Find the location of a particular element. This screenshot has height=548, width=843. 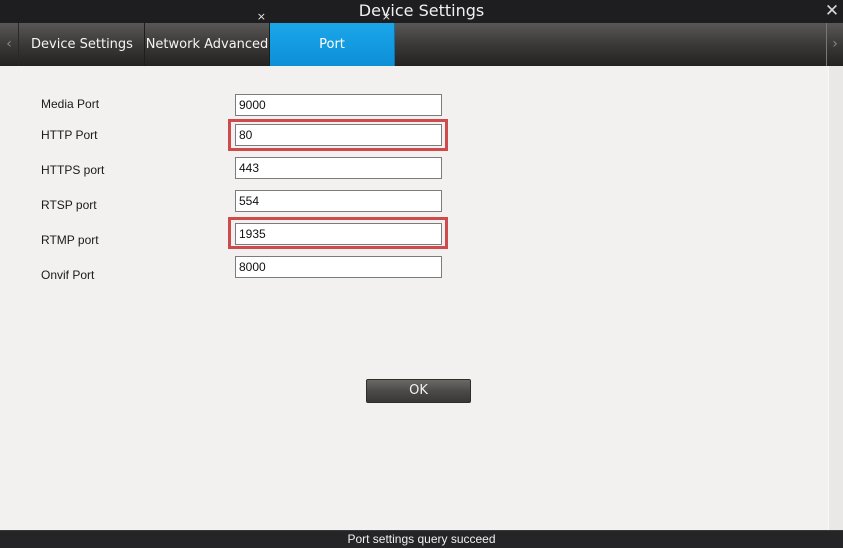

tab-label: Device Settings is located at coordinates (82, 44).